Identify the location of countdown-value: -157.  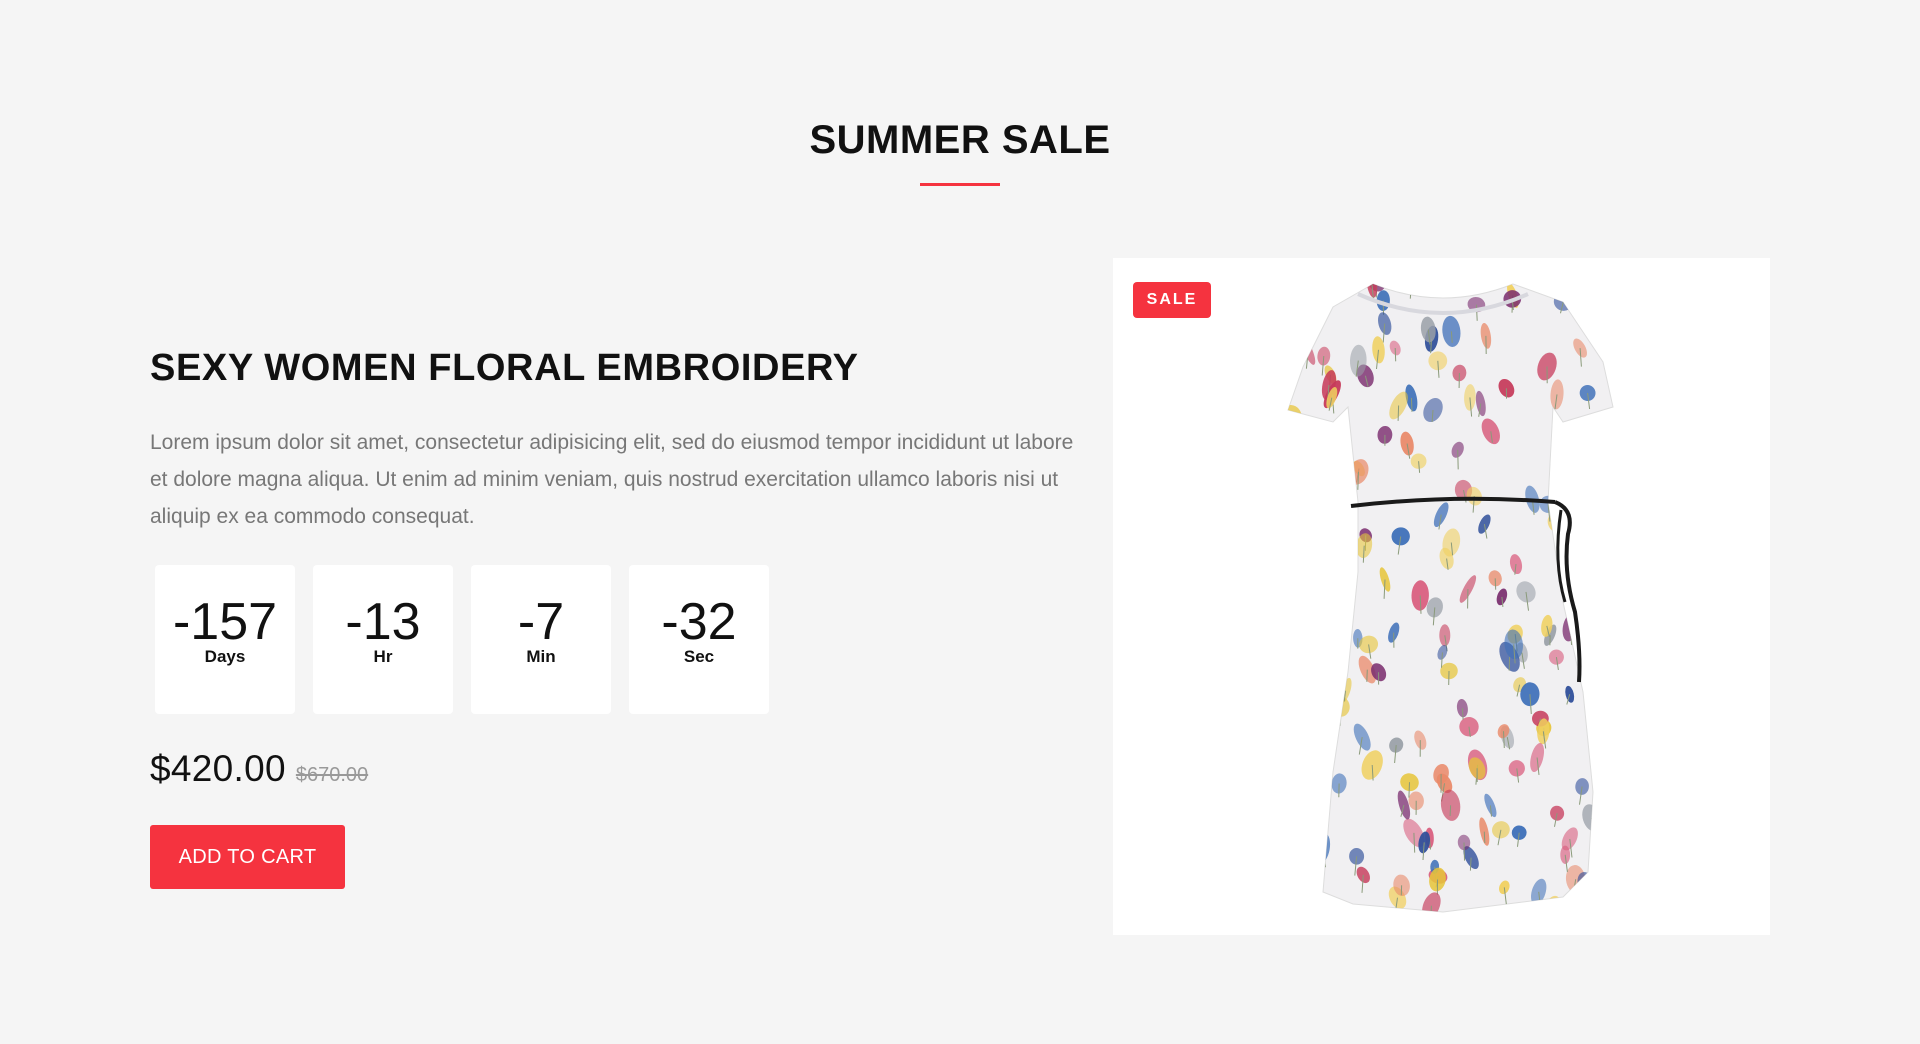
(225, 622).